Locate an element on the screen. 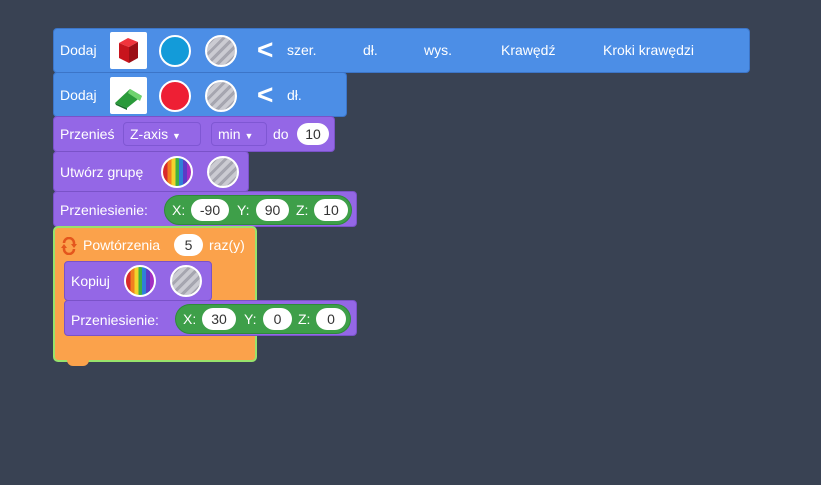  z-input: 10 is located at coordinates (331, 210).